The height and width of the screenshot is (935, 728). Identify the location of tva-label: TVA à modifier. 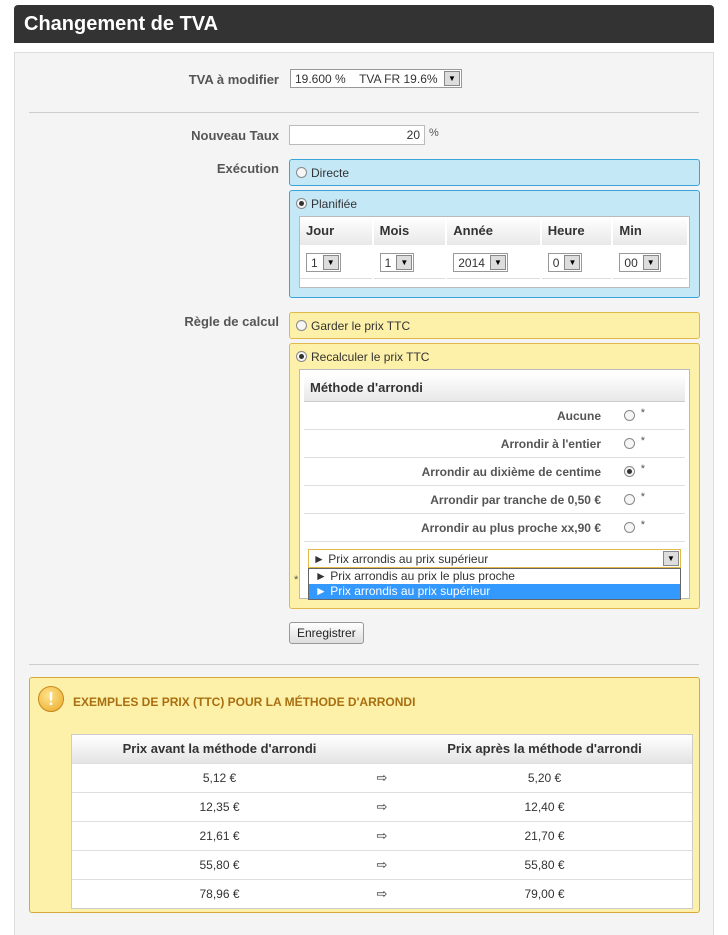
(233, 79).